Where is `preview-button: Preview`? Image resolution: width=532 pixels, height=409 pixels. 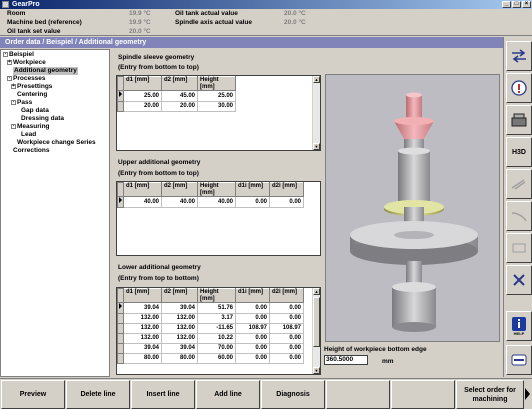
preview-button: Preview is located at coordinates (33, 394).